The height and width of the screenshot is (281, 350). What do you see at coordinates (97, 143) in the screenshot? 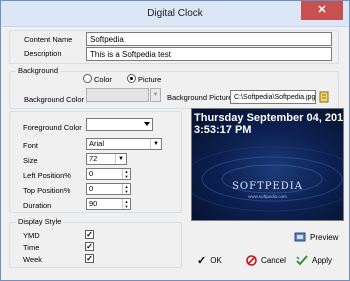
I see `font-select-value: Arial` at bounding box center [97, 143].